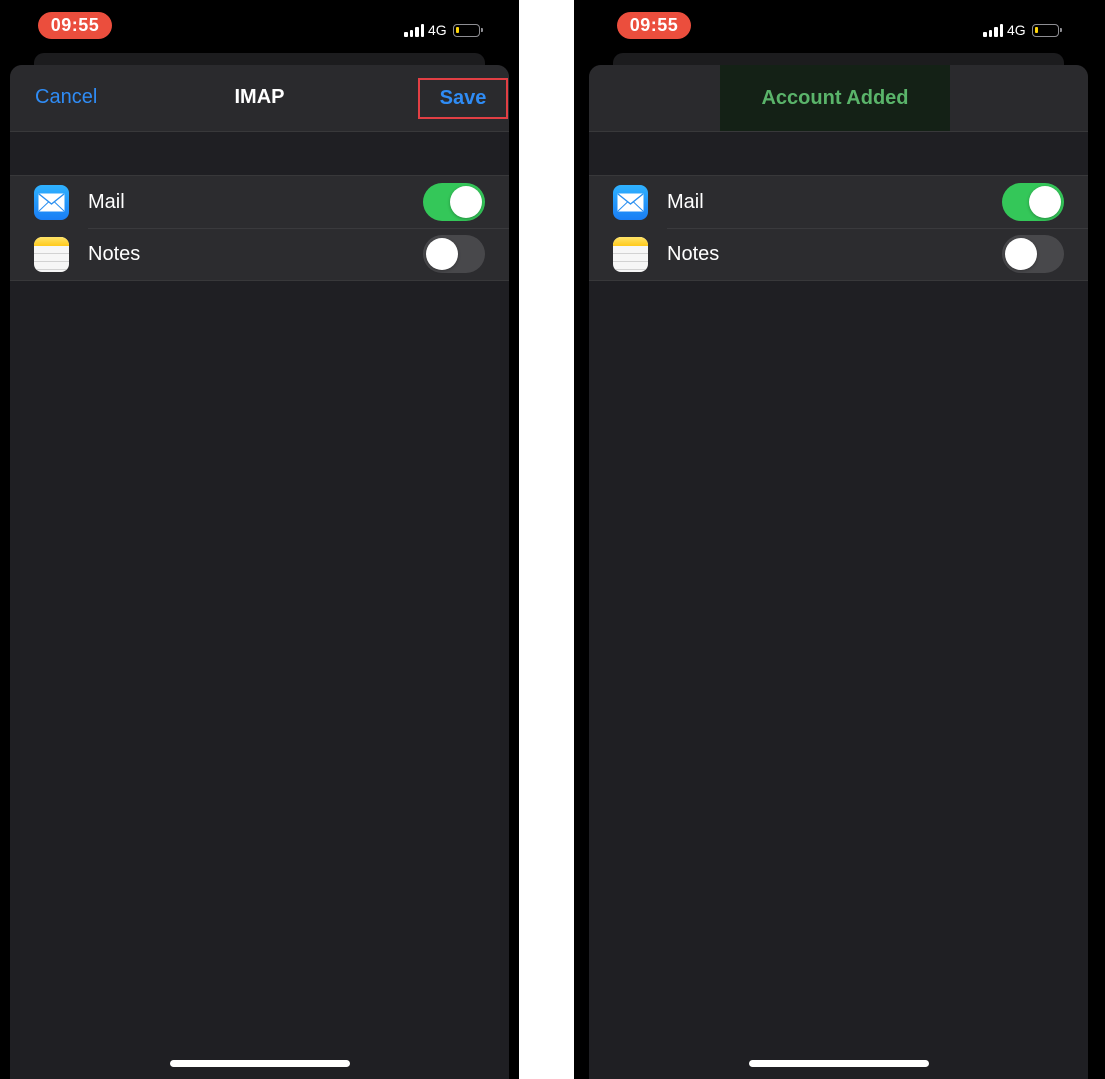 The image size is (1105, 1079). I want to click on navigation-bar: Cancel IMAP Save, so click(259, 98).